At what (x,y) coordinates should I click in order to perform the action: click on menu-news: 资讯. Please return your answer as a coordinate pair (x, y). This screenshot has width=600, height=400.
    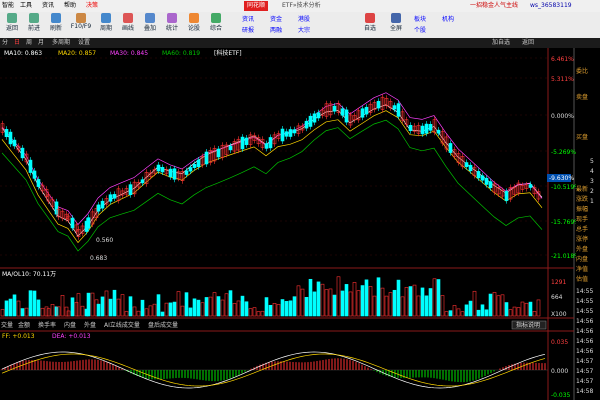
    Looking at the image, I should click on (48, 6).